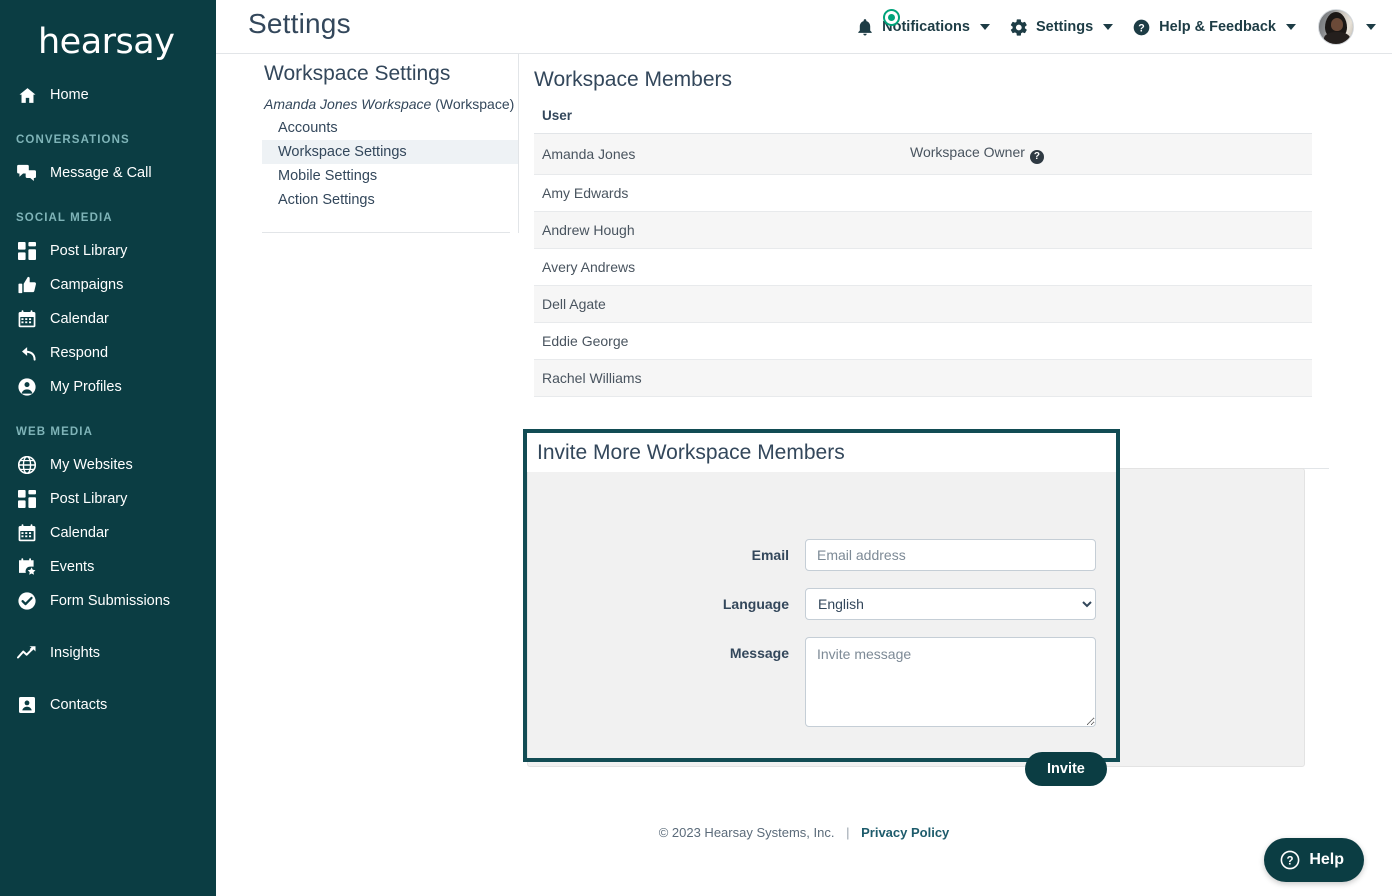 Image resolution: width=1392 pixels, height=896 pixels. Describe the element at coordinates (79, 705) in the screenshot. I see `sidebar-item-label: Contacts` at that location.